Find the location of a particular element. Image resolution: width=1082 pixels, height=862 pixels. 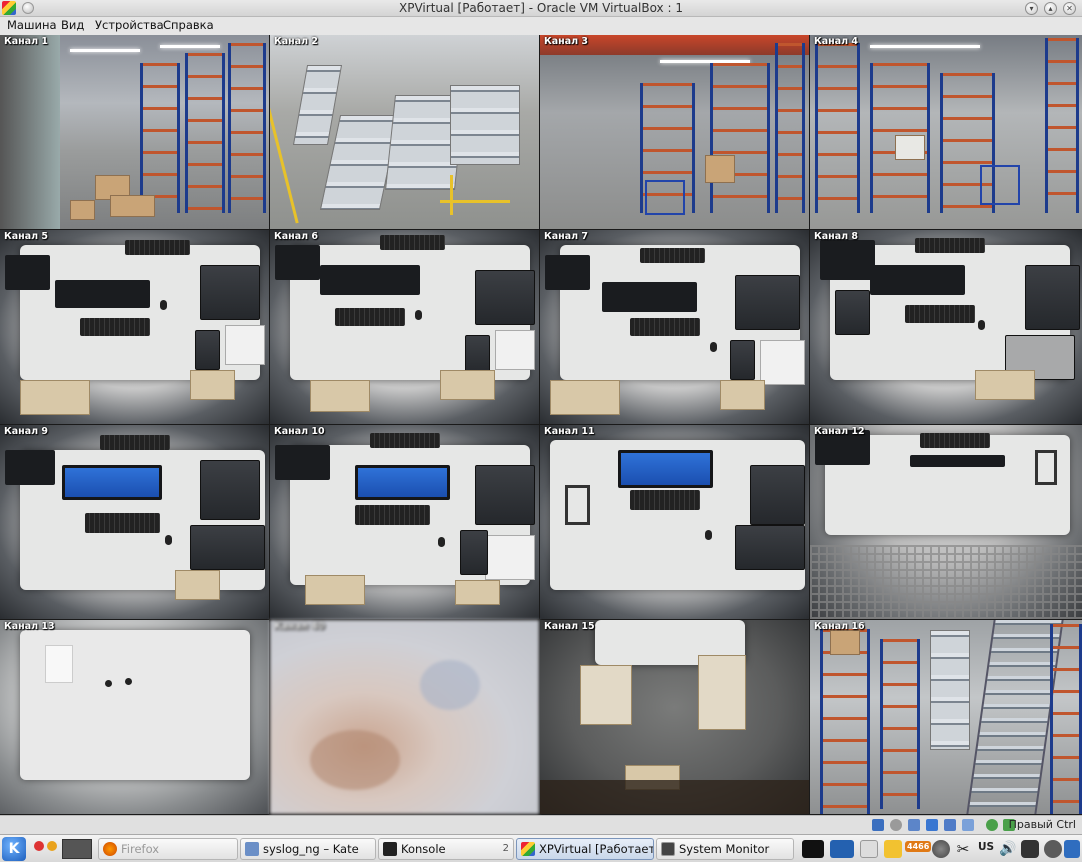

desktop-2-icon is located at coordinates (52, 846).